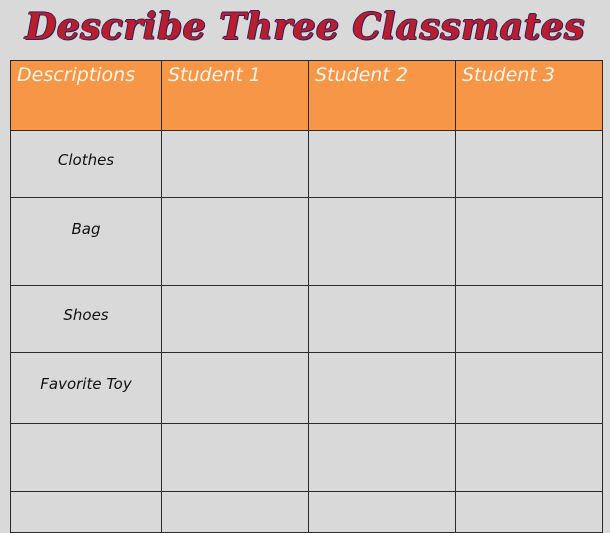  What do you see at coordinates (86, 241) in the screenshot?
I see `row-label-bag: Bag` at bounding box center [86, 241].